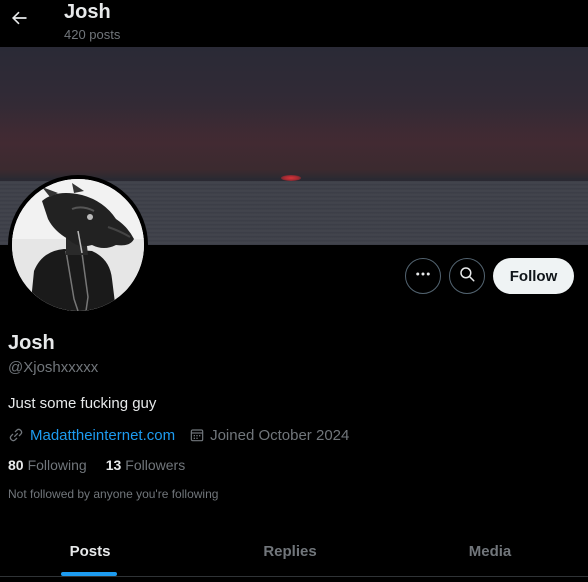  What do you see at coordinates (87, 12) in the screenshot?
I see `header-profile-name: Josh` at bounding box center [87, 12].